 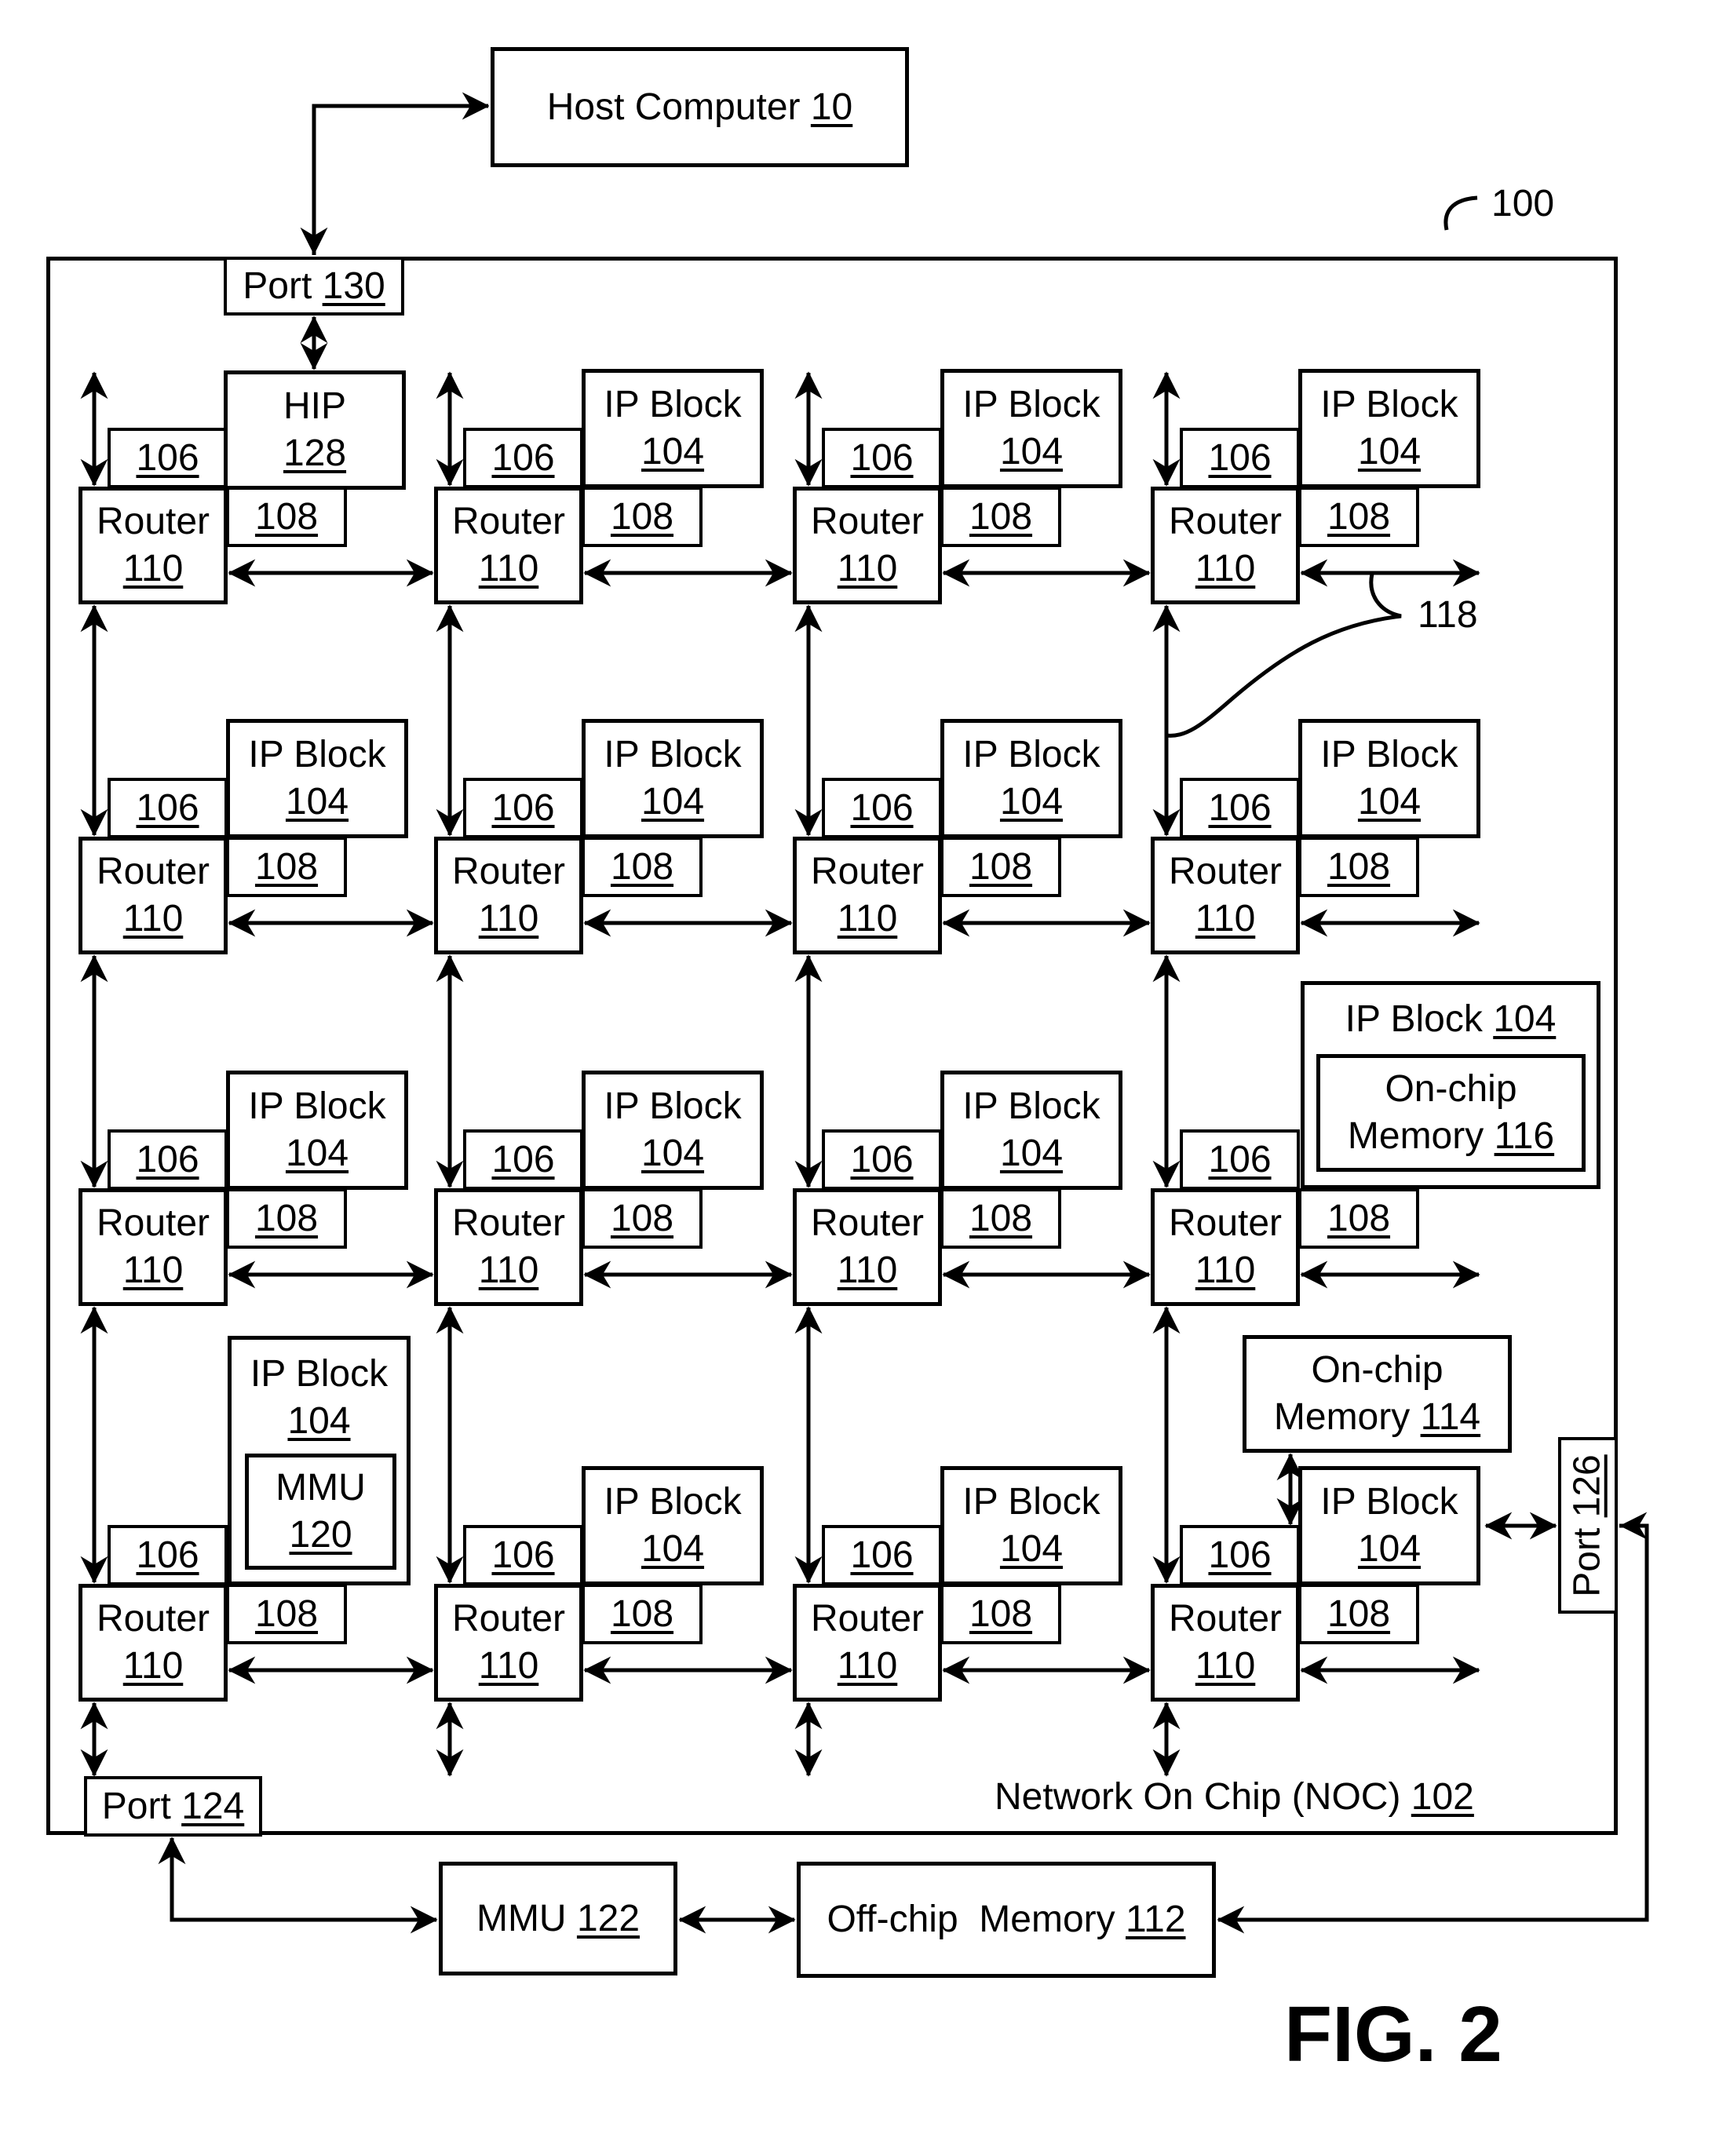 I want to click on host-link-right, so click(x=401, y=174).